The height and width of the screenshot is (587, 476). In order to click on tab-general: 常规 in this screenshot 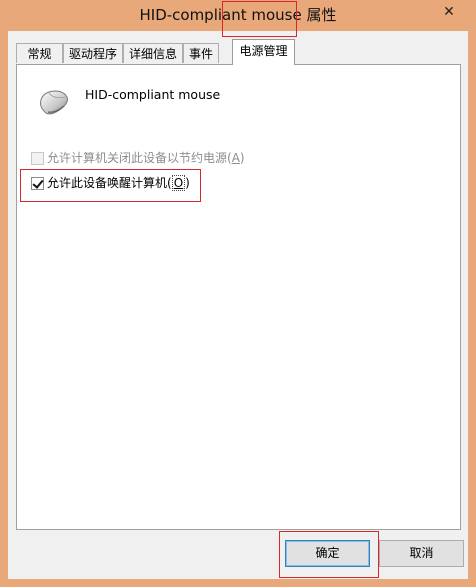, I will do `click(39, 53)`.